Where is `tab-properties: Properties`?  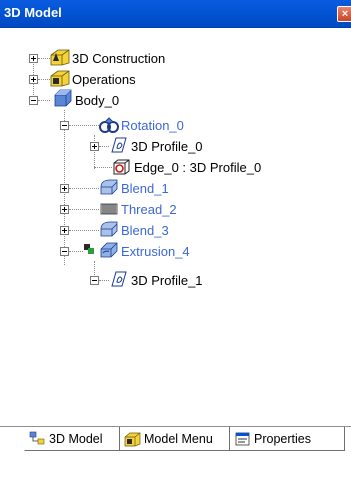 tab-properties: Properties is located at coordinates (287, 439).